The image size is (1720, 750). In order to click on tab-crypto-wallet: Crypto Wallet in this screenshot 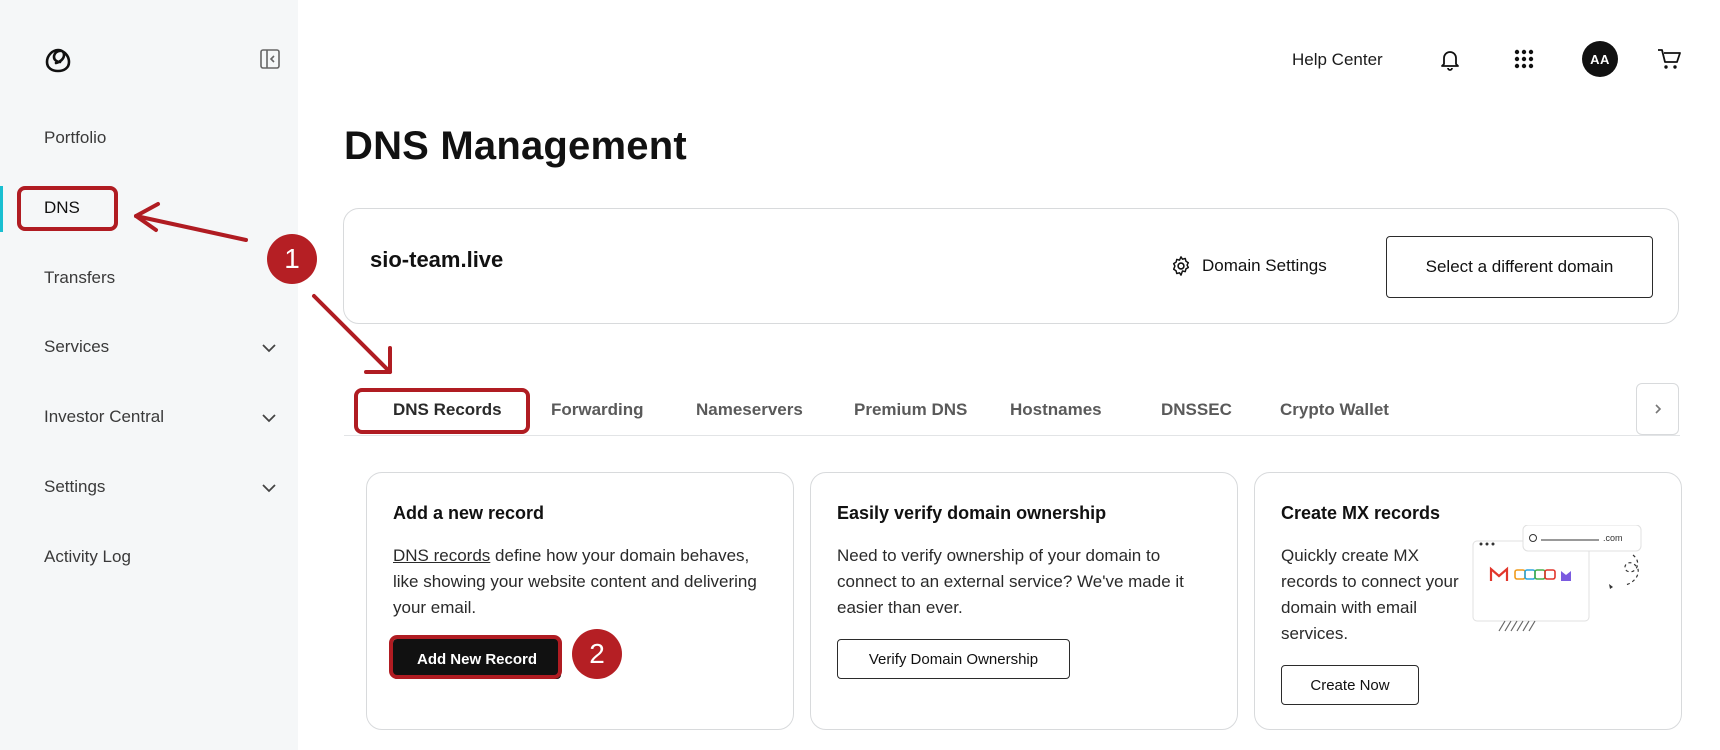, I will do `click(1334, 410)`.